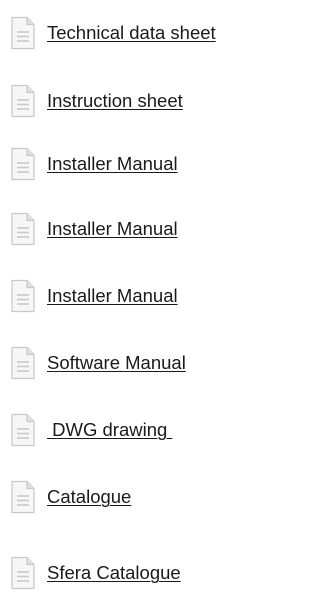  What do you see at coordinates (89, 497) in the screenshot?
I see `document-link: Catalogue` at bounding box center [89, 497].